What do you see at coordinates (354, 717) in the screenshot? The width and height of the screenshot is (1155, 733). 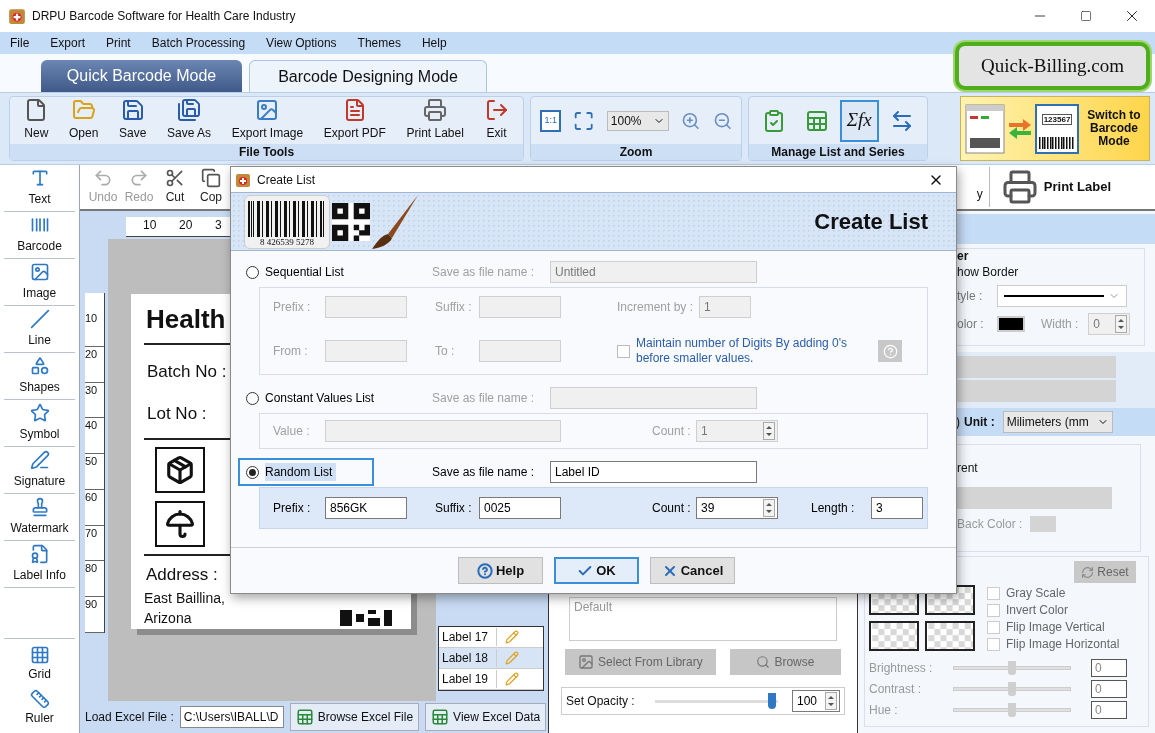 I see `excel-button: Browse Excel File` at bounding box center [354, 717].